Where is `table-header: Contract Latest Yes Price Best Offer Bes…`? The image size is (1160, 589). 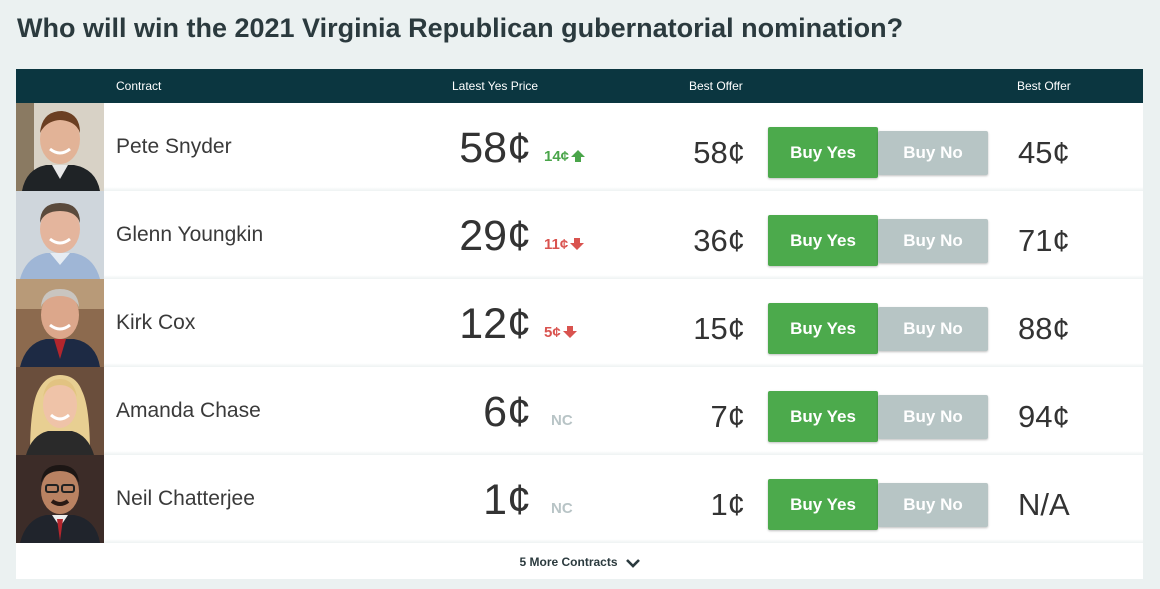
table-header: Contract Latest Yes Price Best Offer Bes… is located at coordinates (579, 86).